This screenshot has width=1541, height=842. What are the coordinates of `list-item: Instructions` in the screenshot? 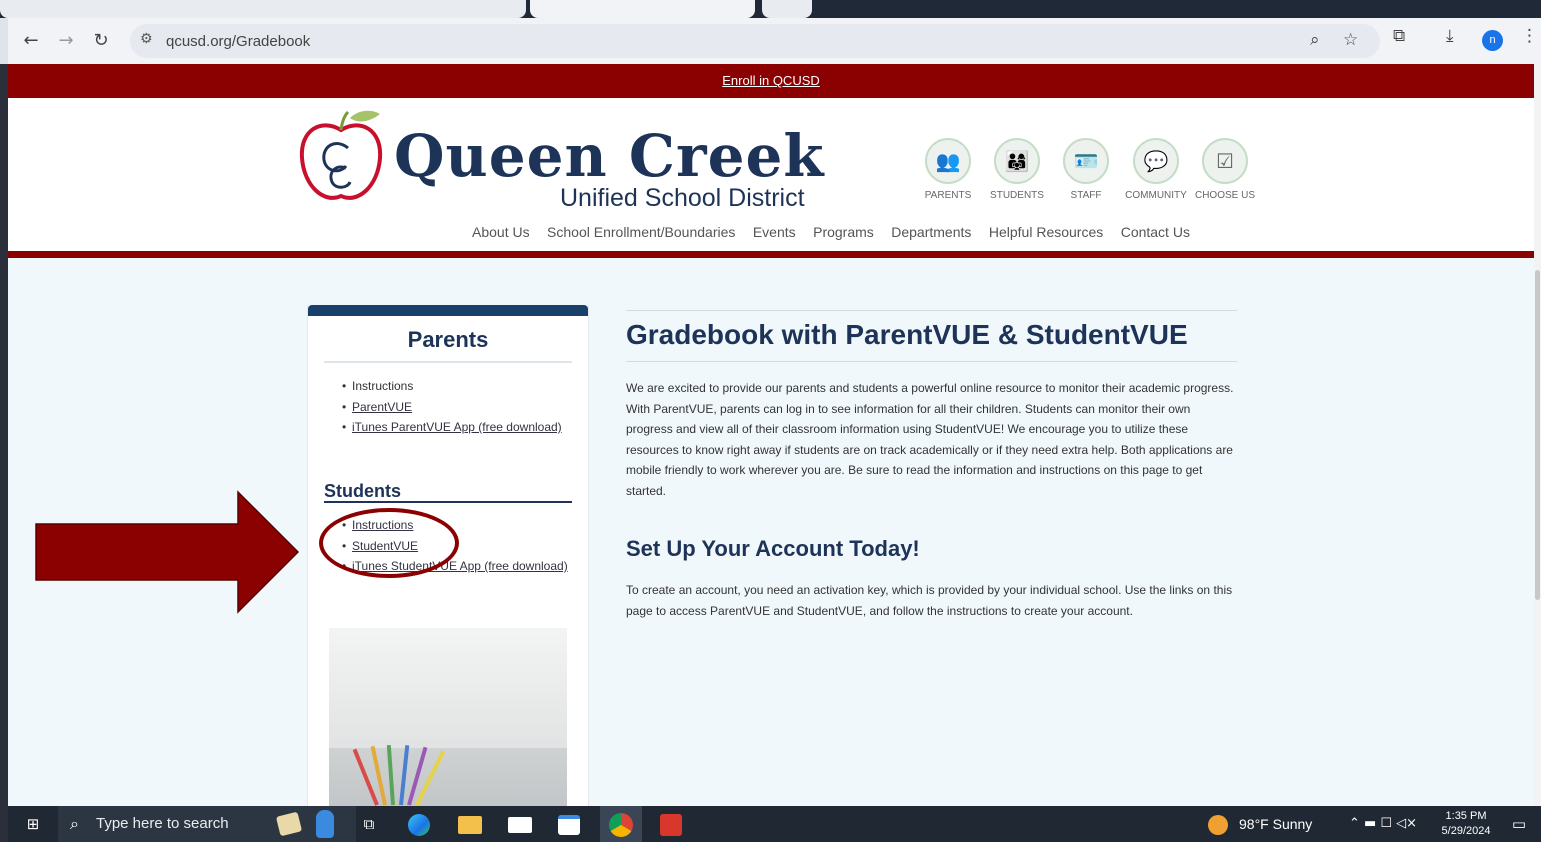 It's located at (457, 386).